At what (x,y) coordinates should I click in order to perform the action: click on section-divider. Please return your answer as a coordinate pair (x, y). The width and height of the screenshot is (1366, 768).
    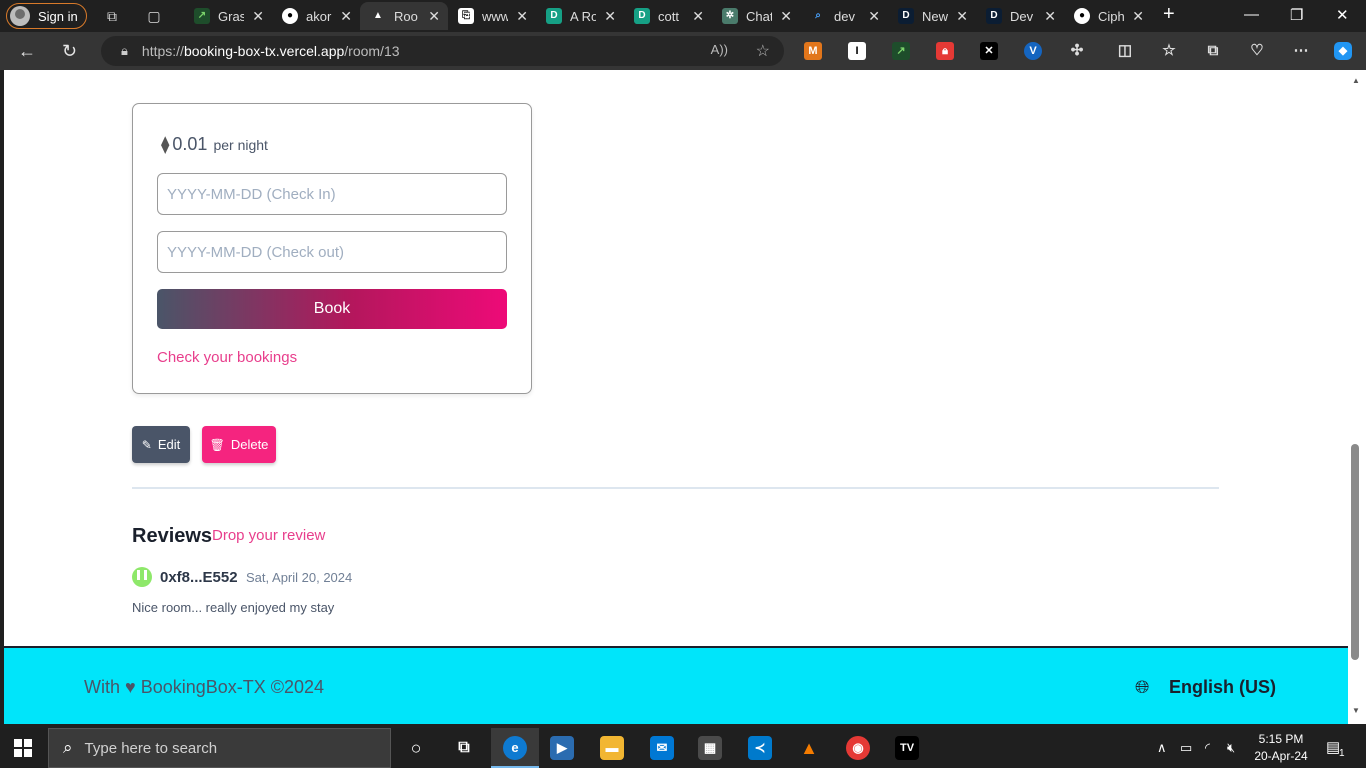
    Looking at the image, I should click on (675, 488).